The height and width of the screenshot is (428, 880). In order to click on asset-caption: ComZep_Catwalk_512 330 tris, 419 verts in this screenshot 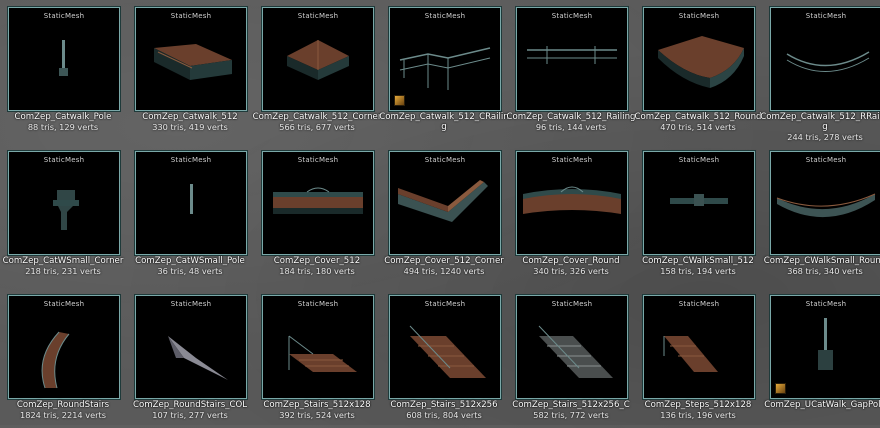, I will do `click(190, 122)`.